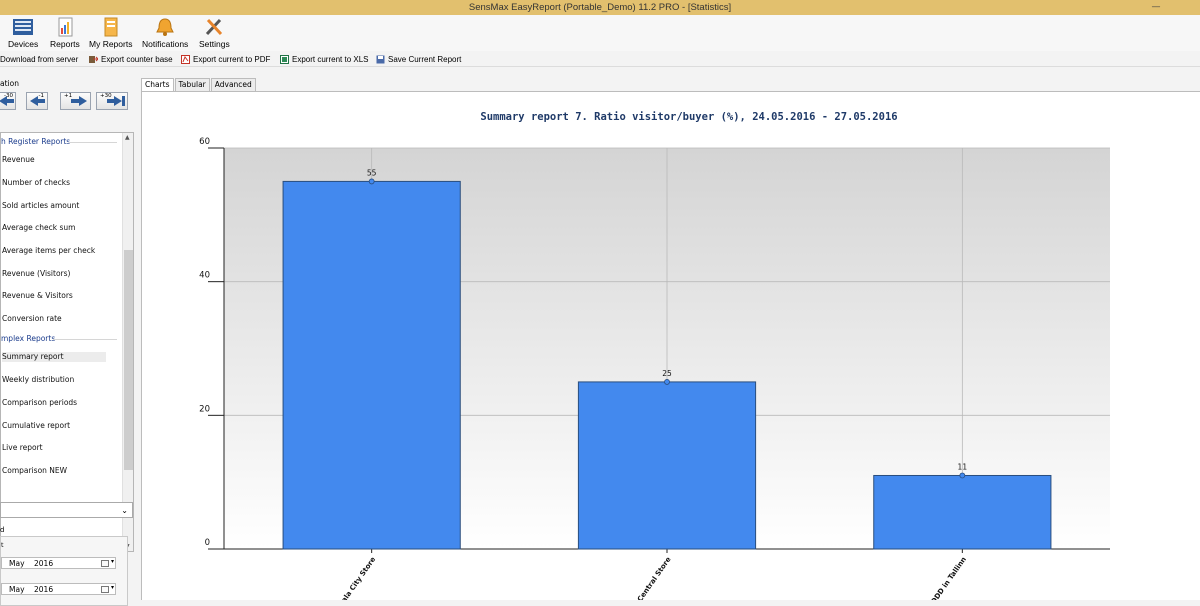 This screenshot has height=606, width=1200. Describe the element at coordinates (207, 543) in the screenshot. I see `y-tick-label: 0` at that location.